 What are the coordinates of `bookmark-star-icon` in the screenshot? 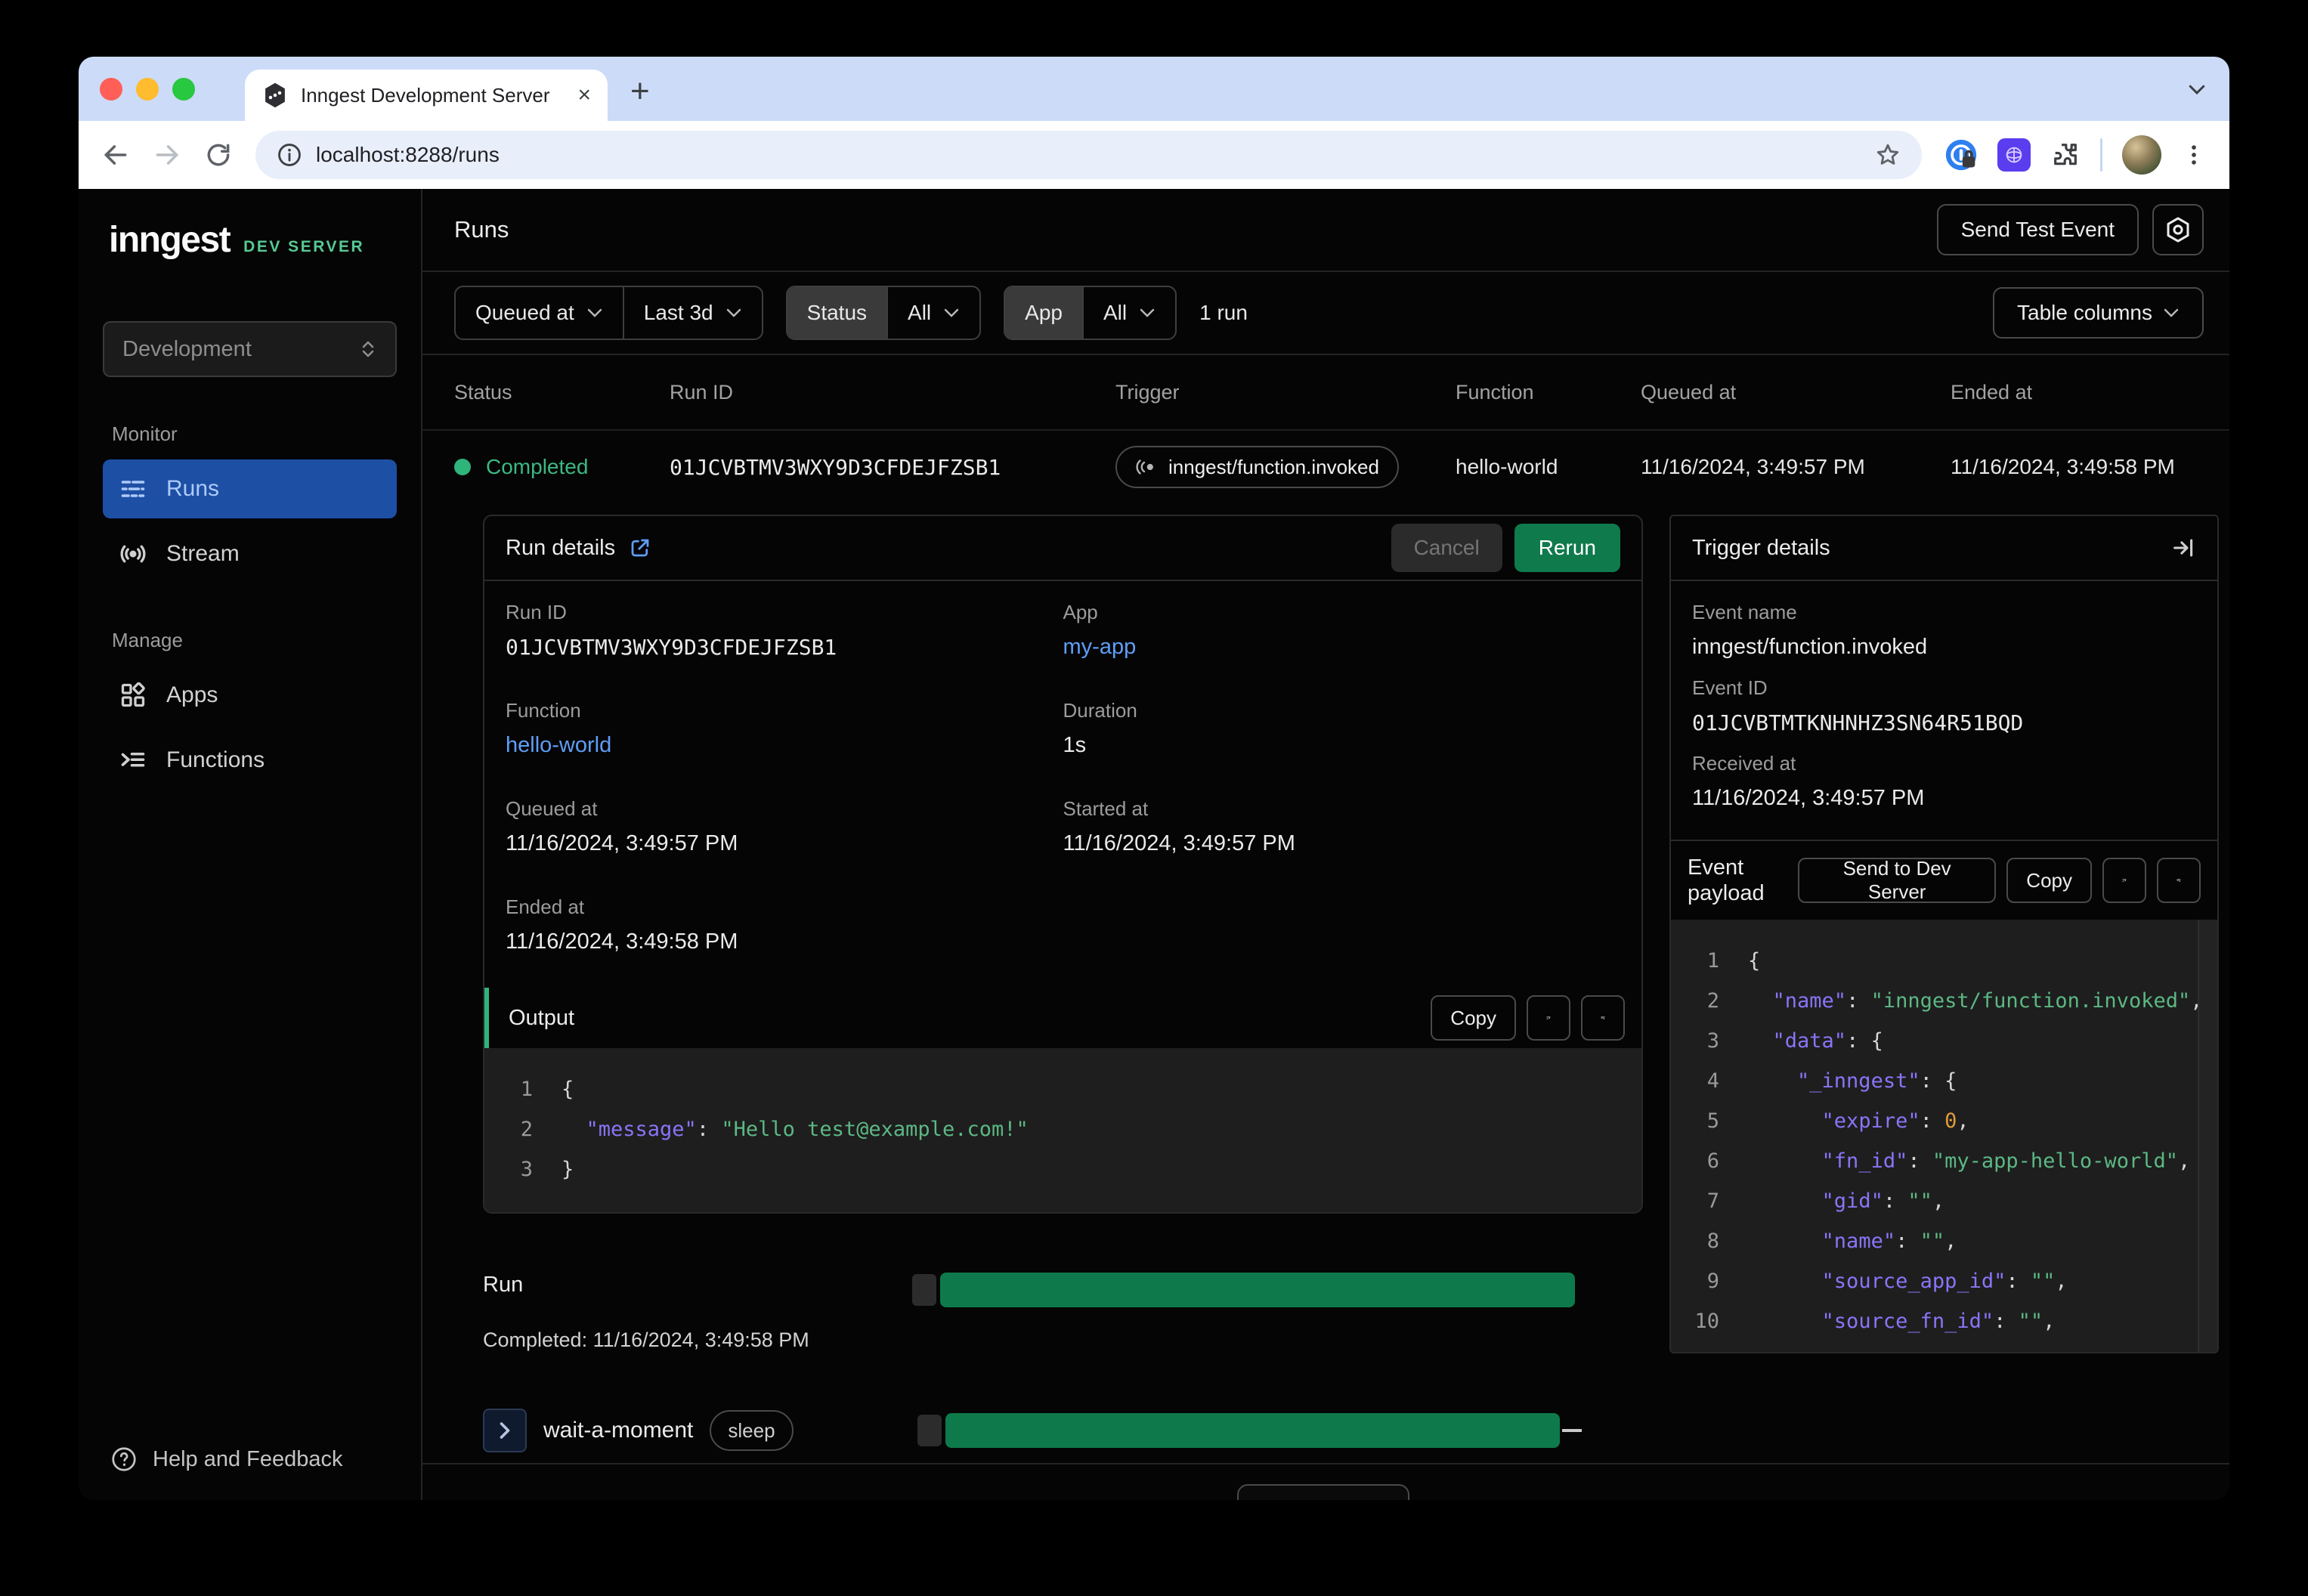 It's located at (1888, 155).